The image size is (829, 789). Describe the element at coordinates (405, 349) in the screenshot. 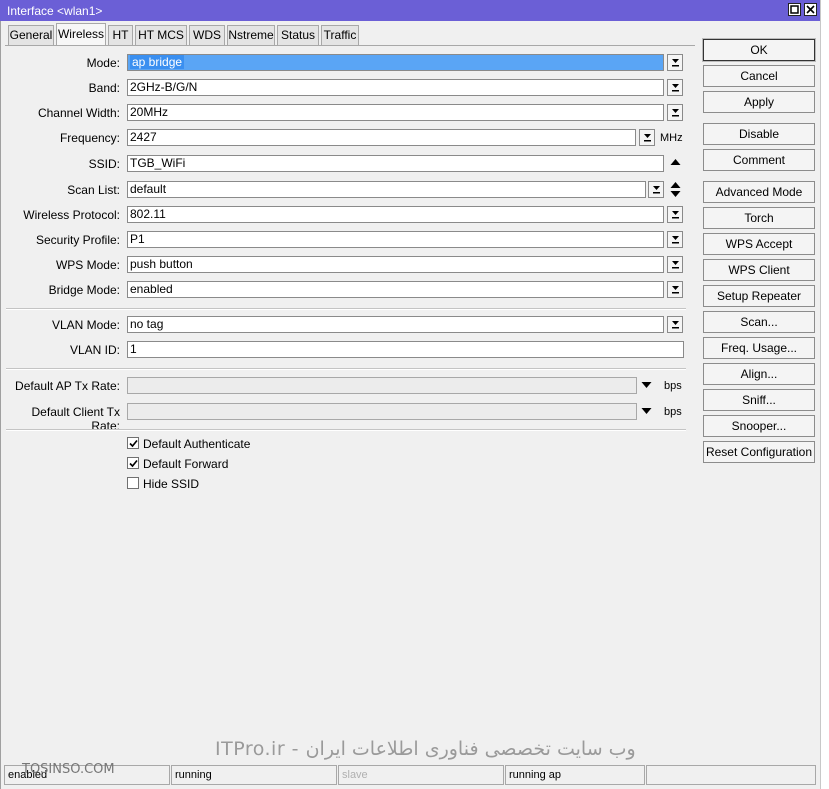

I see `vlan-id-input: 1` at that location.